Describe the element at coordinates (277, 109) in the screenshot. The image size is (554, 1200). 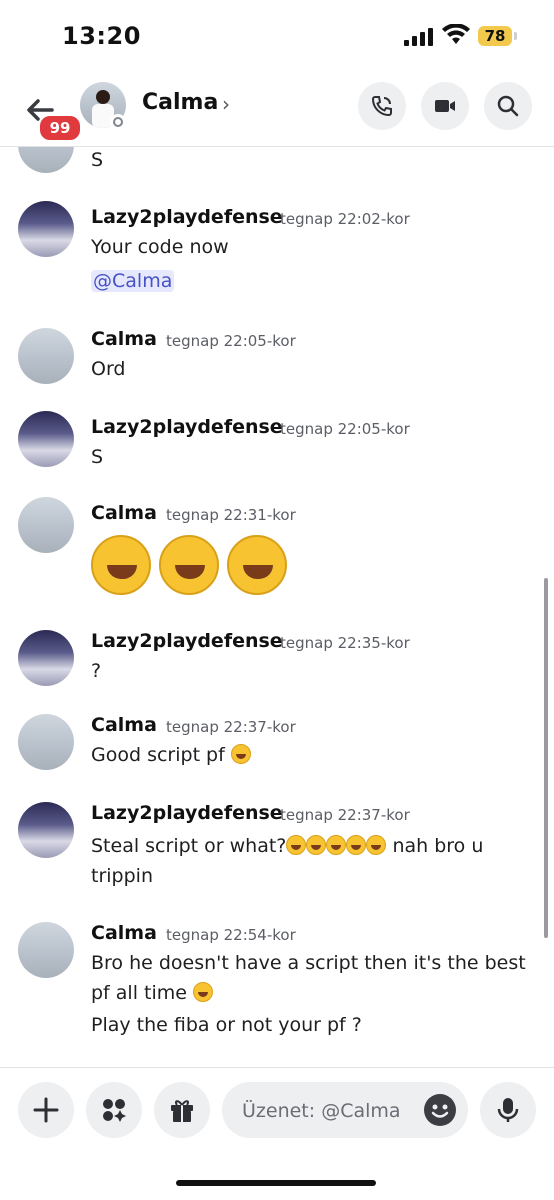
I see `chat-header: 99 Calma ›` at that location.